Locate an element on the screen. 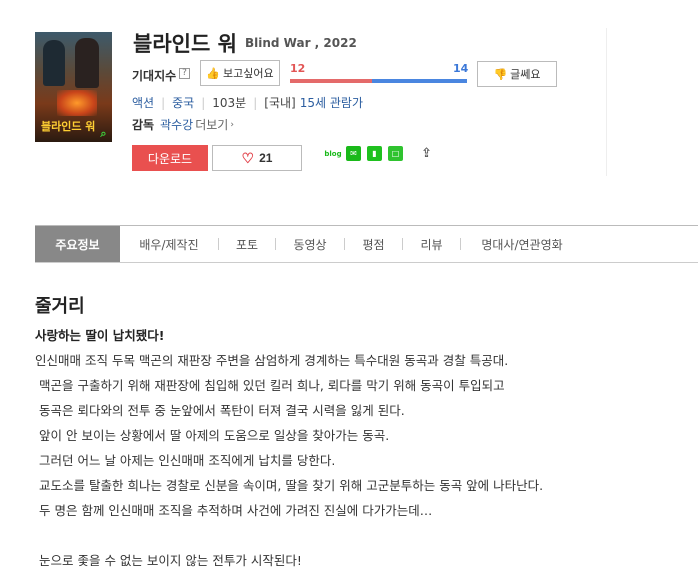 This screenshot has width=698, height=586. movie-title: 블라인드 워 is located at coordinates (185, 44).